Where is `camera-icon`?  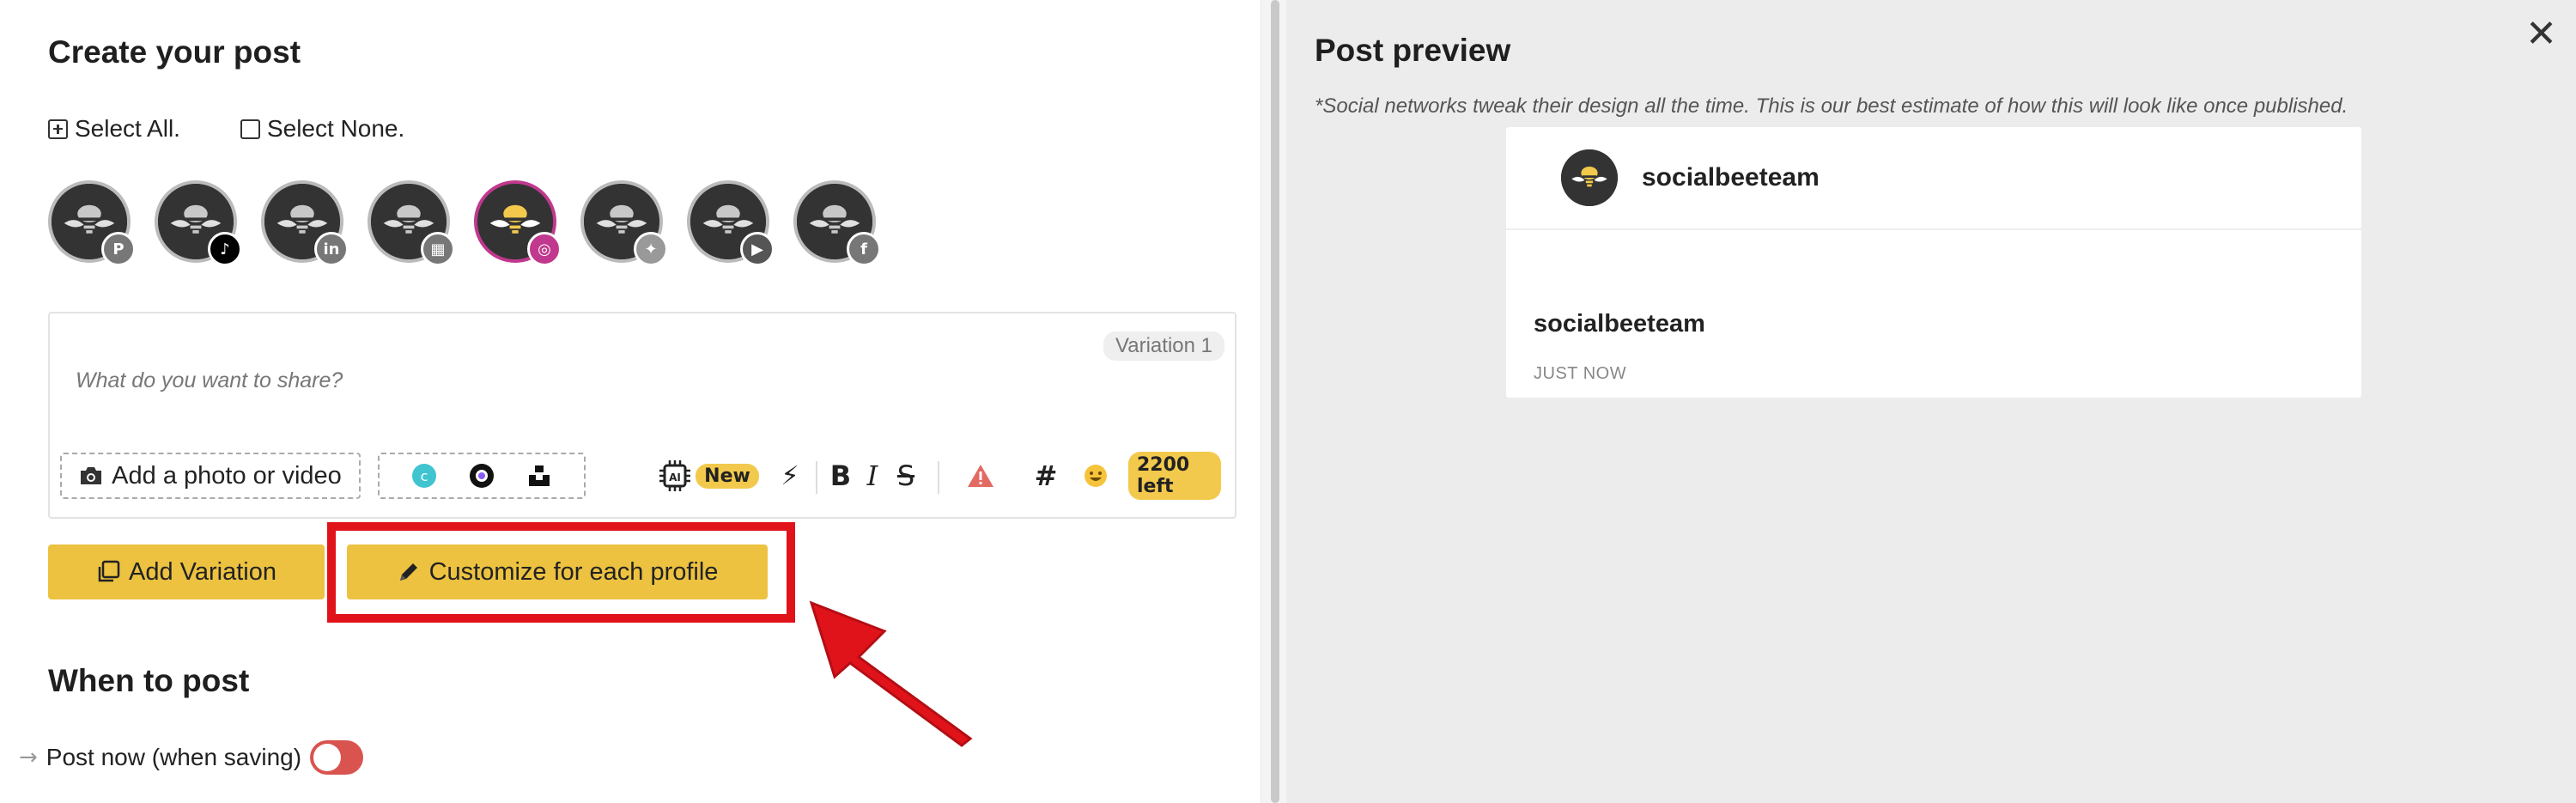 camera-icon is located at coordinates (91, 475).